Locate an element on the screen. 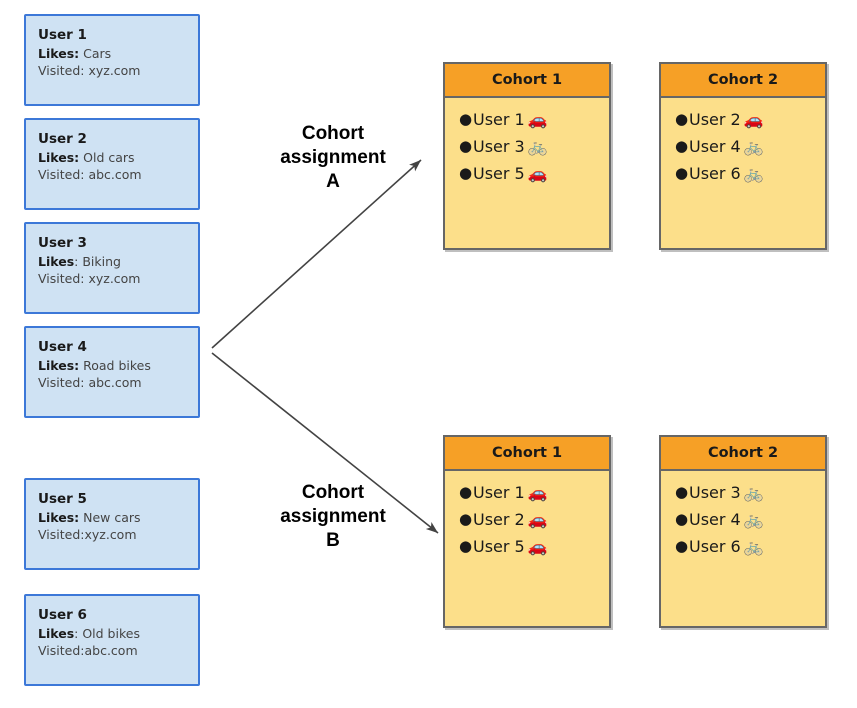 Image resolution: width=857 pixels, height=708 pixels. cohort-member-list: ● User 1 🚗 ● User 2 🚗 ● User 5 🚗 is located at coordinates (527, 515).